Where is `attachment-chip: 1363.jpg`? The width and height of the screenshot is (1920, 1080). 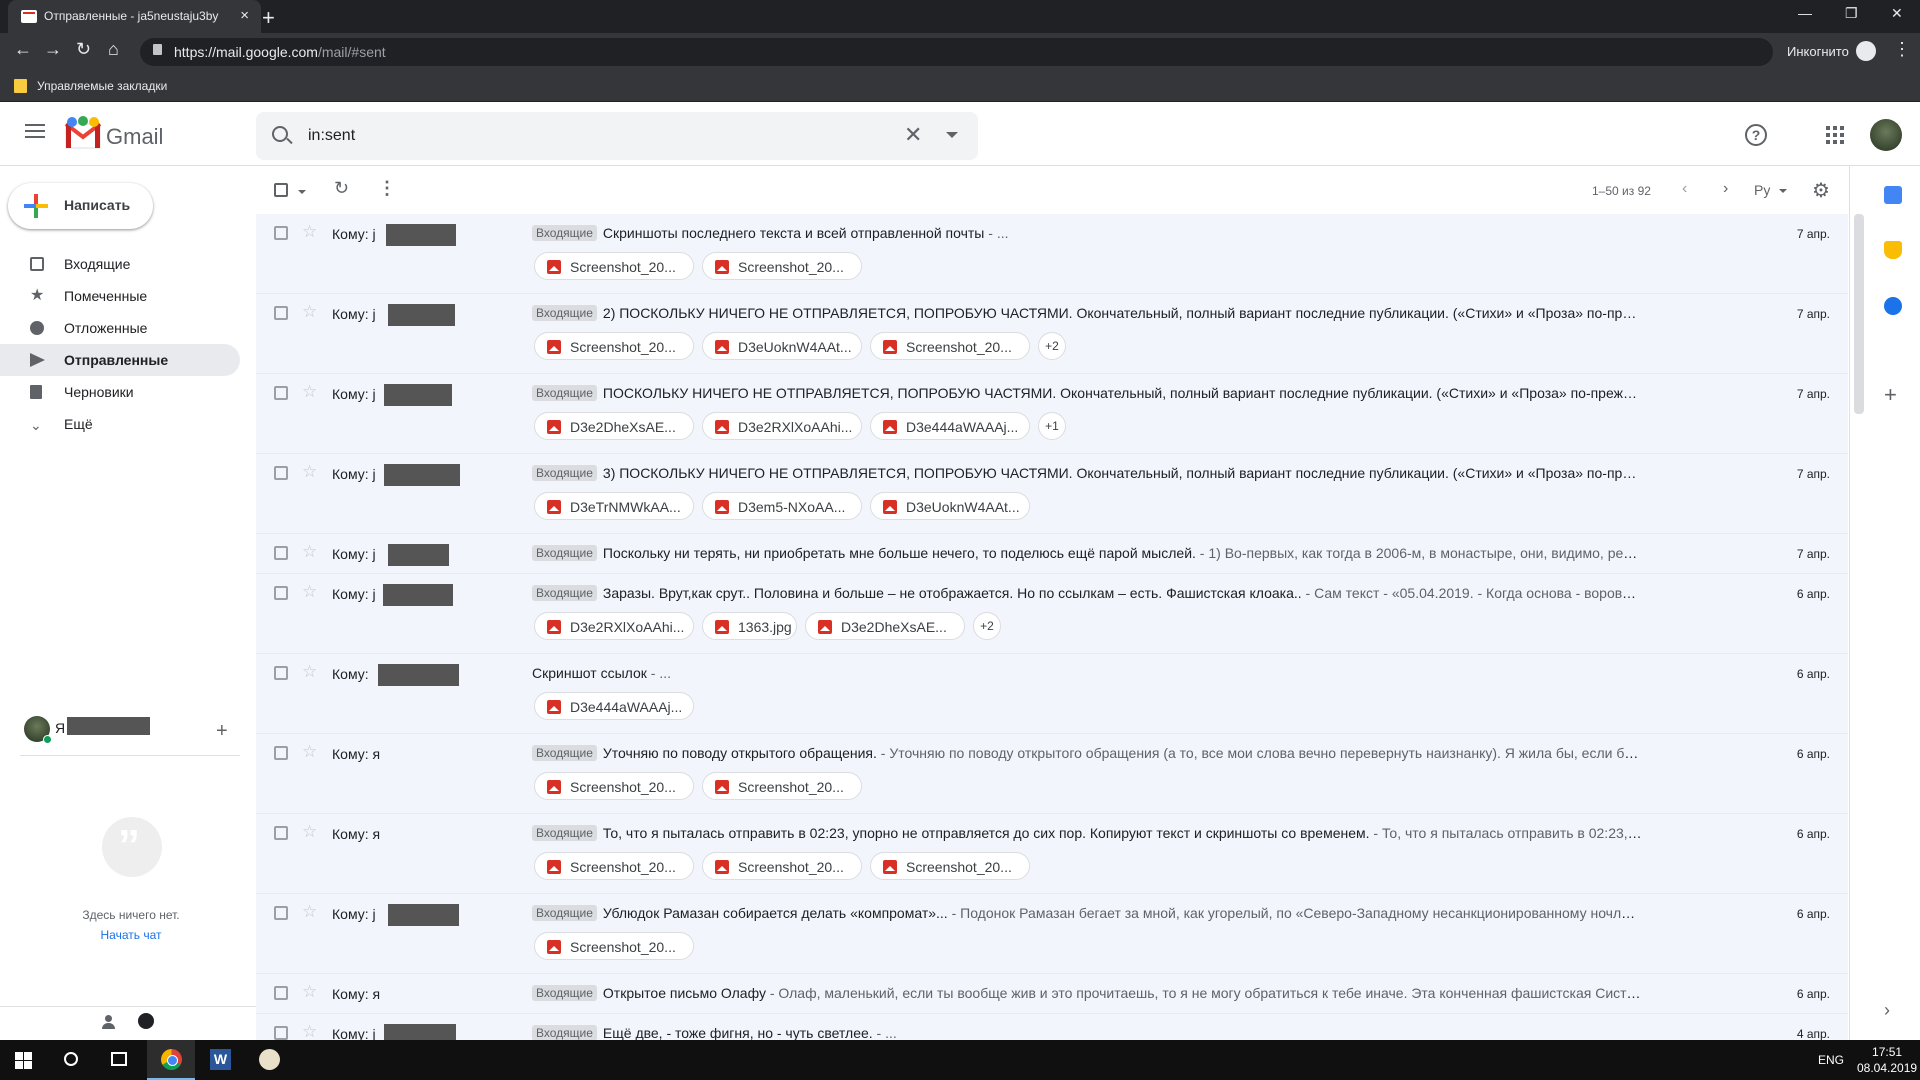 attachment-chip: 1363.jpg is located at coordinates (749, 626).